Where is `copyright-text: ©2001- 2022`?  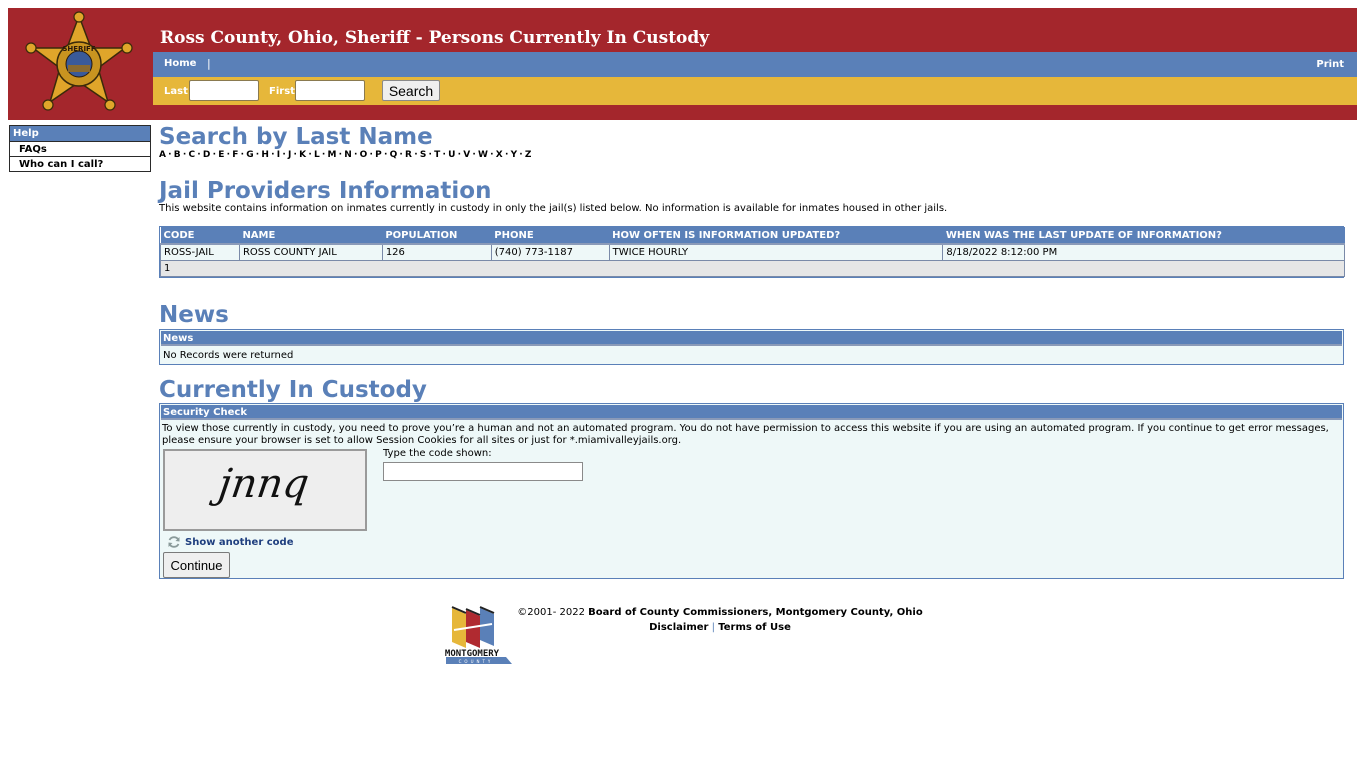
copyright-text: ©2001- 2022 is located at coordinates (553, 612).